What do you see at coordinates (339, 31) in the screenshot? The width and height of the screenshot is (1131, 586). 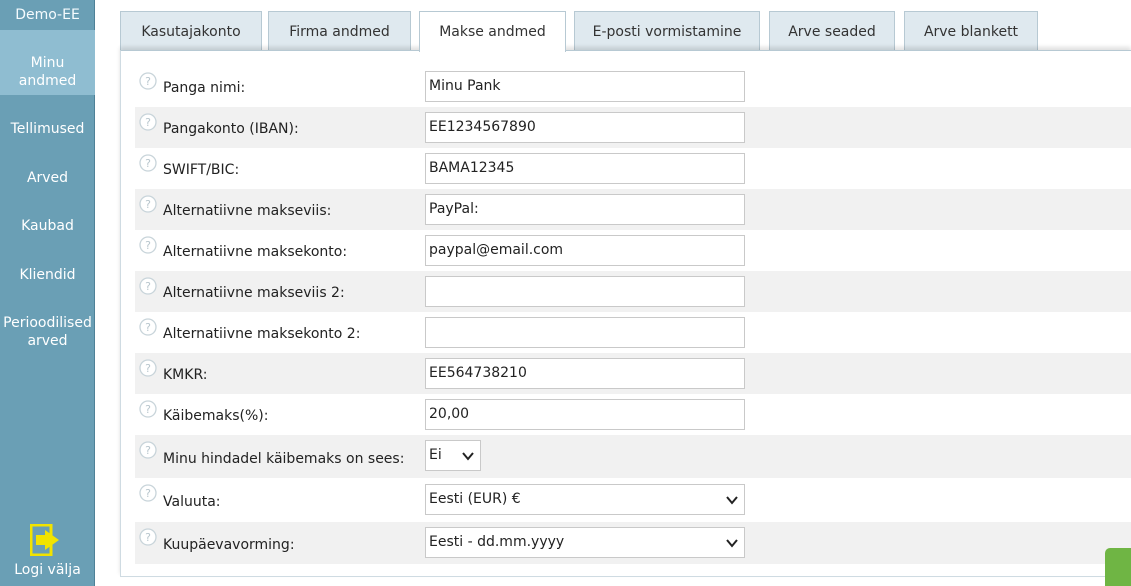 I see `tab-firma-andmed: Firma andmed` at bounding box center [339, 31].